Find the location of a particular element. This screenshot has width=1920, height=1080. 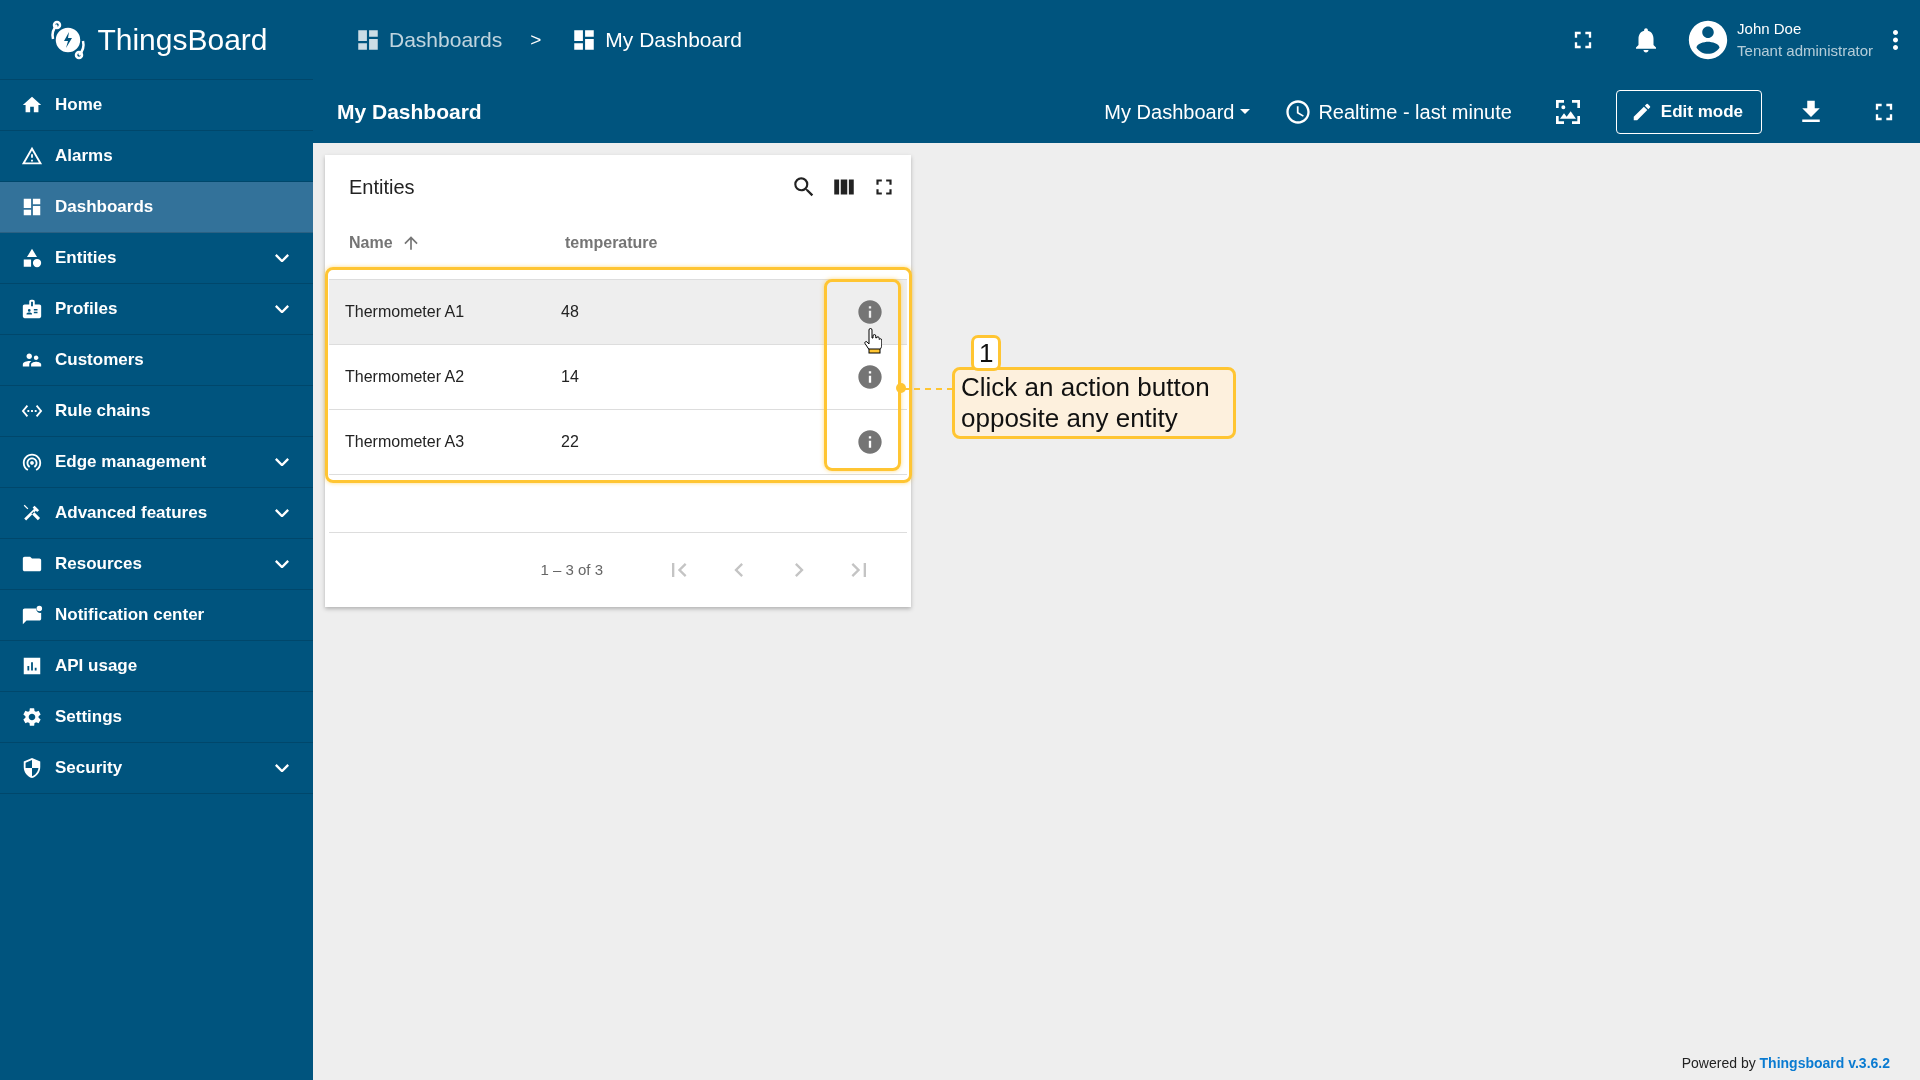

sidebar-item: Edge management is located at coordinates (156, 462).